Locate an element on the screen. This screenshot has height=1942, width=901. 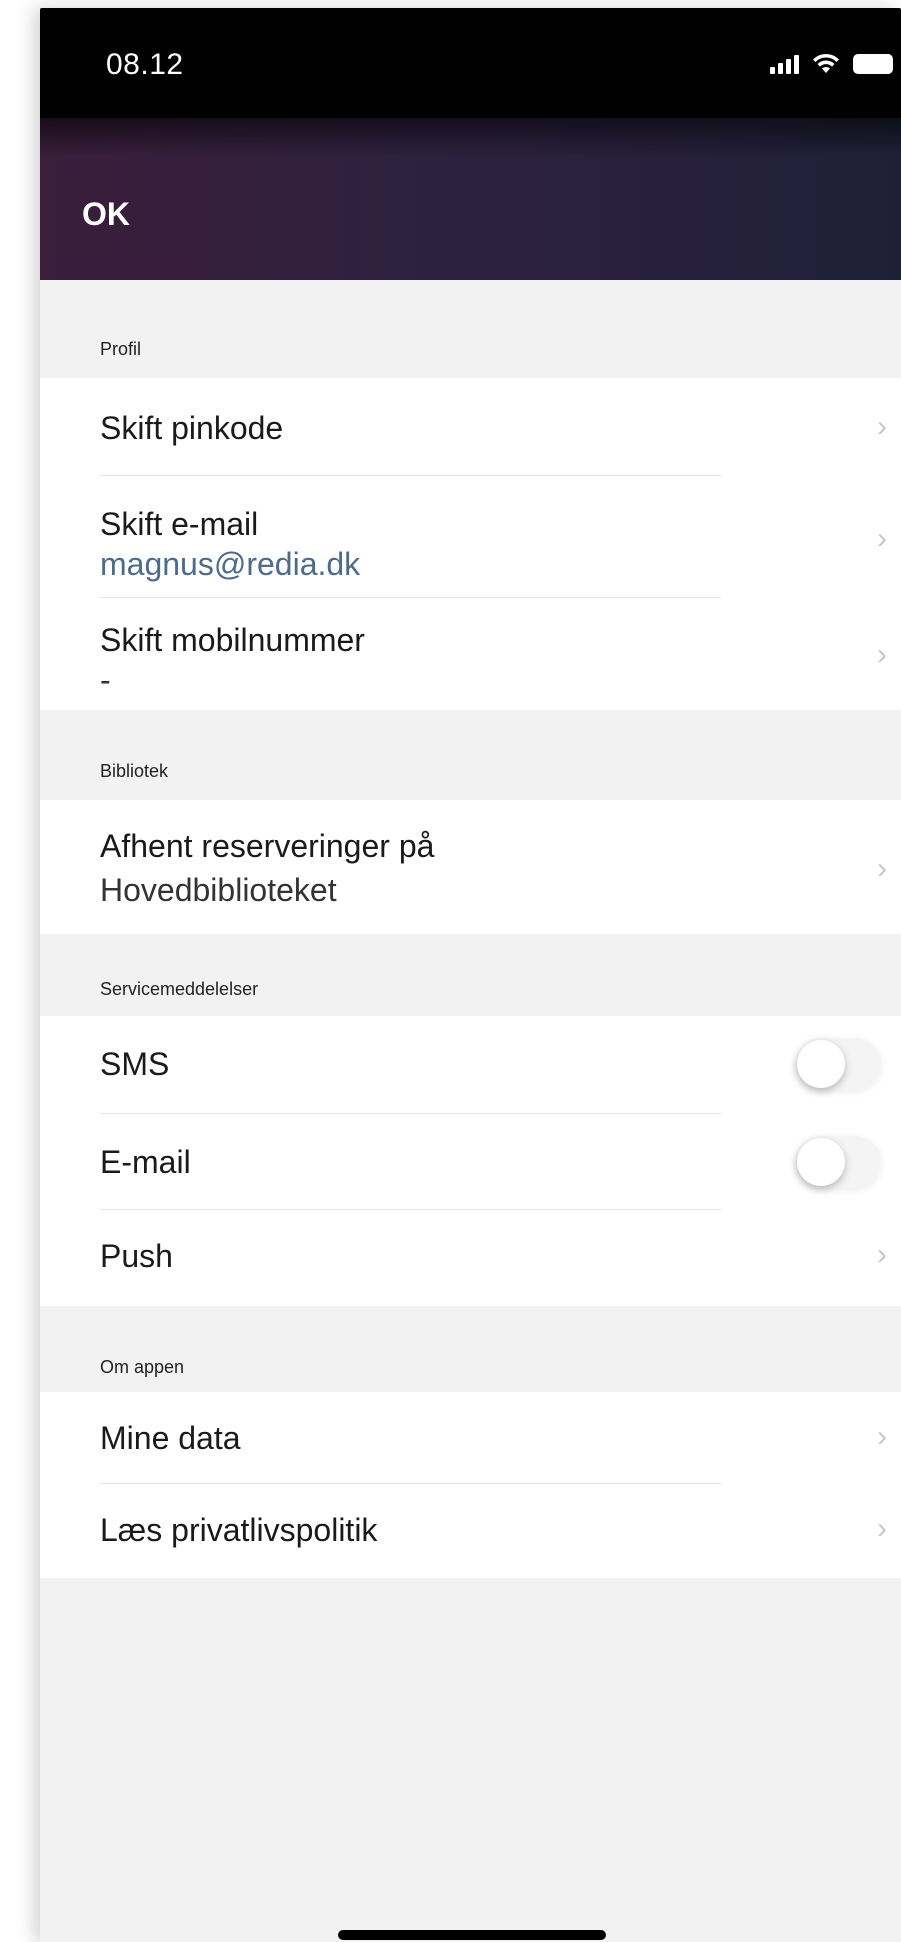
change-phone-row: Skift mobilnummer - › is located at coordinates (470, 654).